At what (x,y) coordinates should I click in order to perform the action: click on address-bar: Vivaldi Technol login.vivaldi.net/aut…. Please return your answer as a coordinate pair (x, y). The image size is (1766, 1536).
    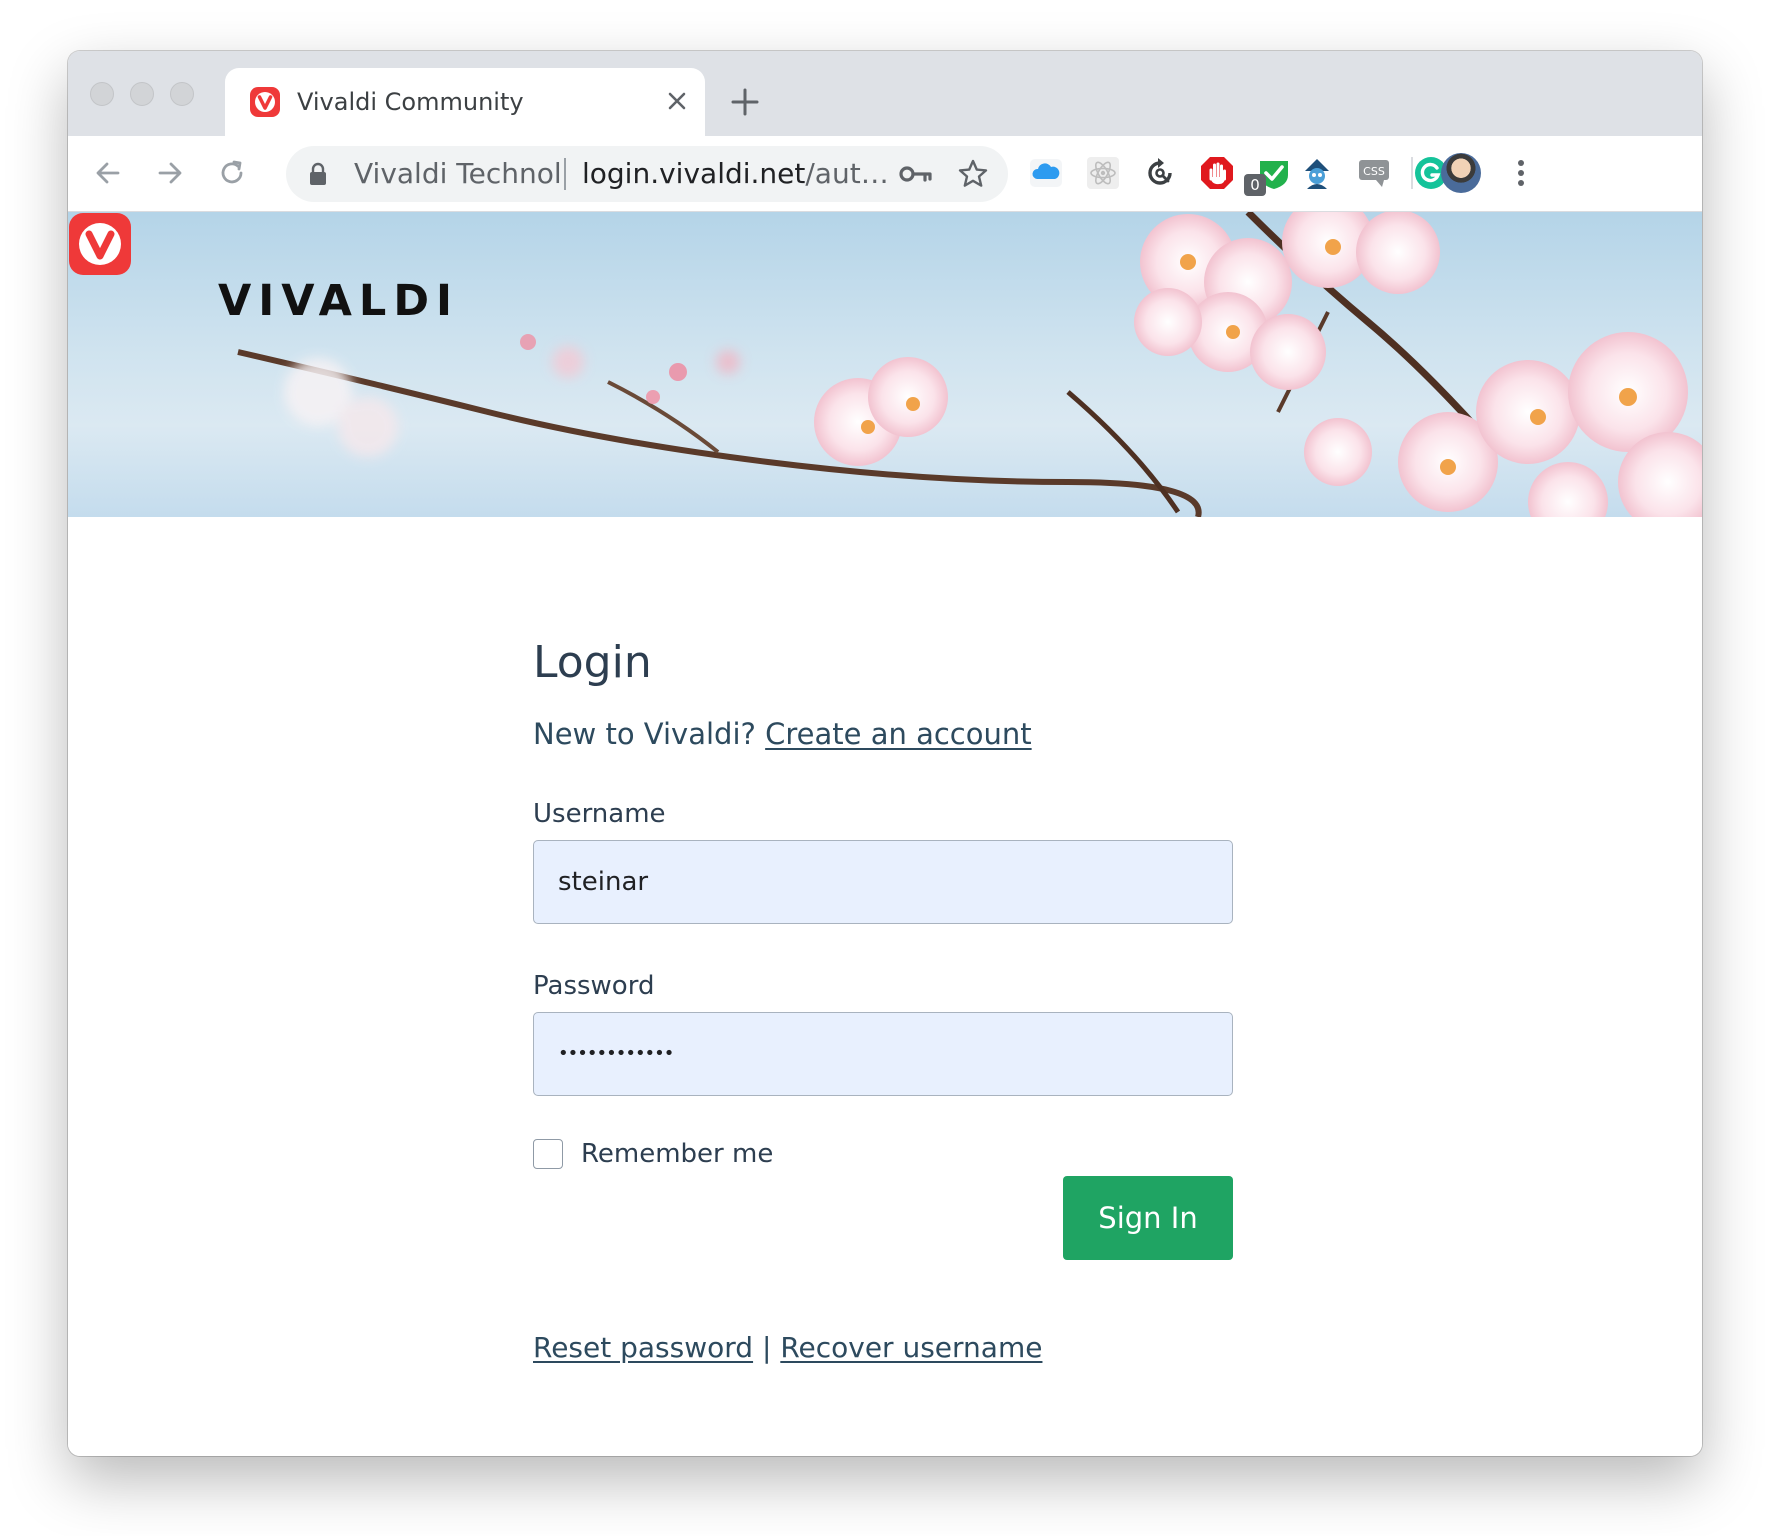
    Looking at the image, I should click on (647, 174).